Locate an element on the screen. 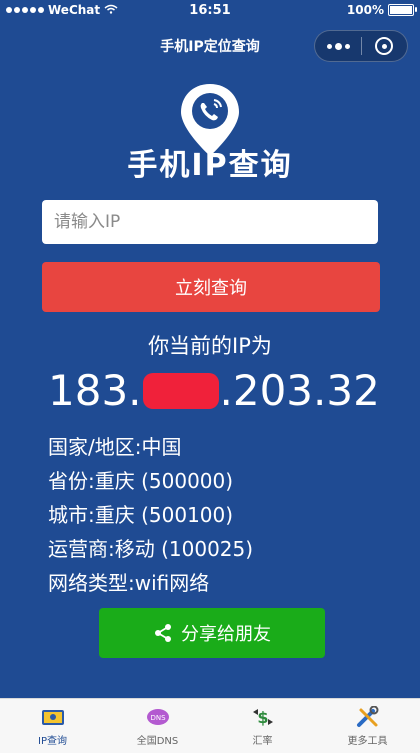 Image resolution: width=420 pixels, height=753 pixels. ip-input is located at coordinates (210, 222).